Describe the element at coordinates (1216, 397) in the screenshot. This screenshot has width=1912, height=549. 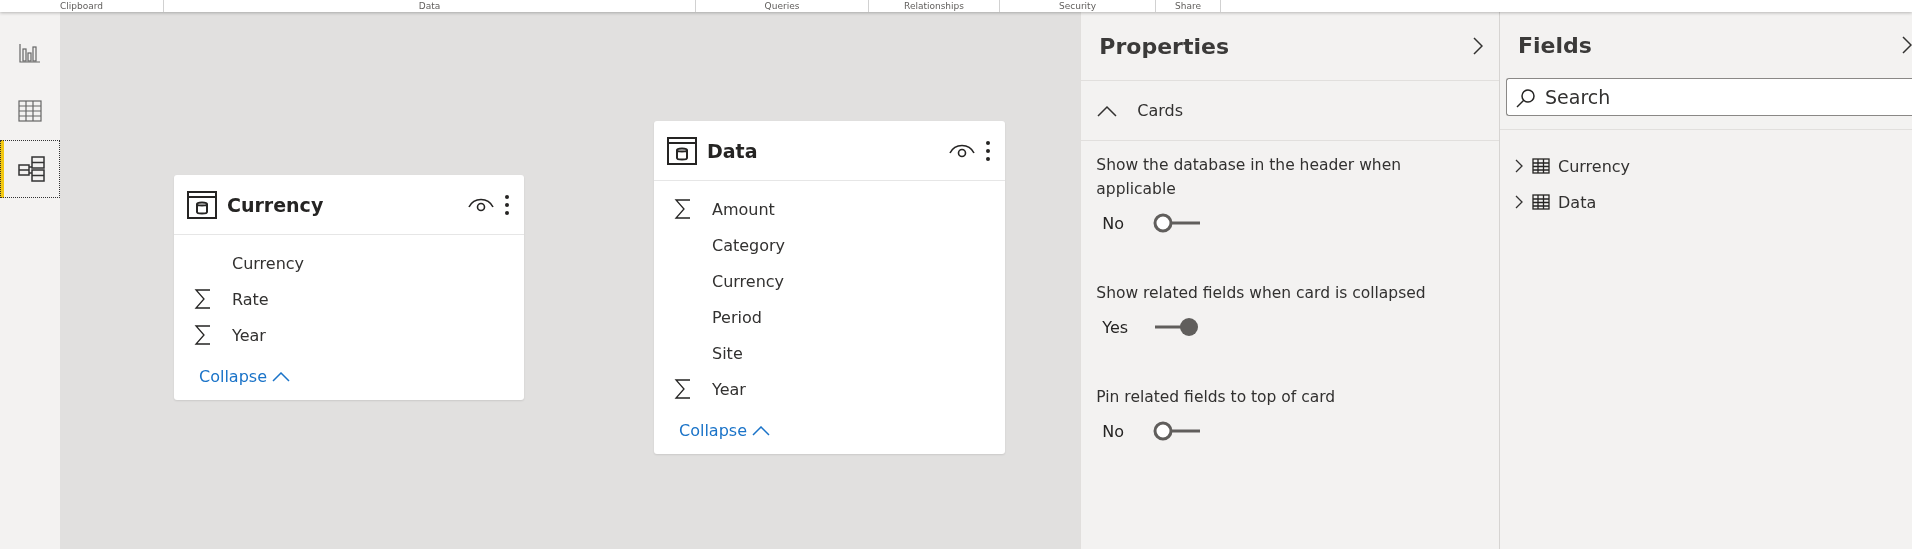
I see `setting-label: Pin related fields to top of card` at that location.